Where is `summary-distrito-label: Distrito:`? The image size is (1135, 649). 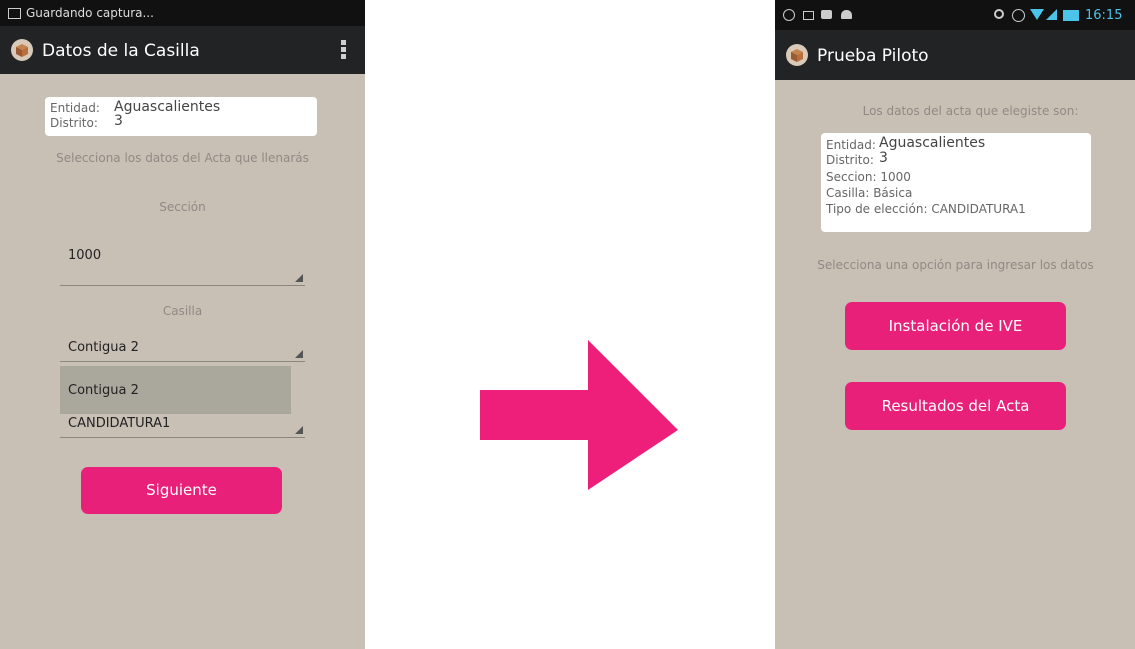
summary-distrito-label: Distrito: is located at coordinates (850, 160).